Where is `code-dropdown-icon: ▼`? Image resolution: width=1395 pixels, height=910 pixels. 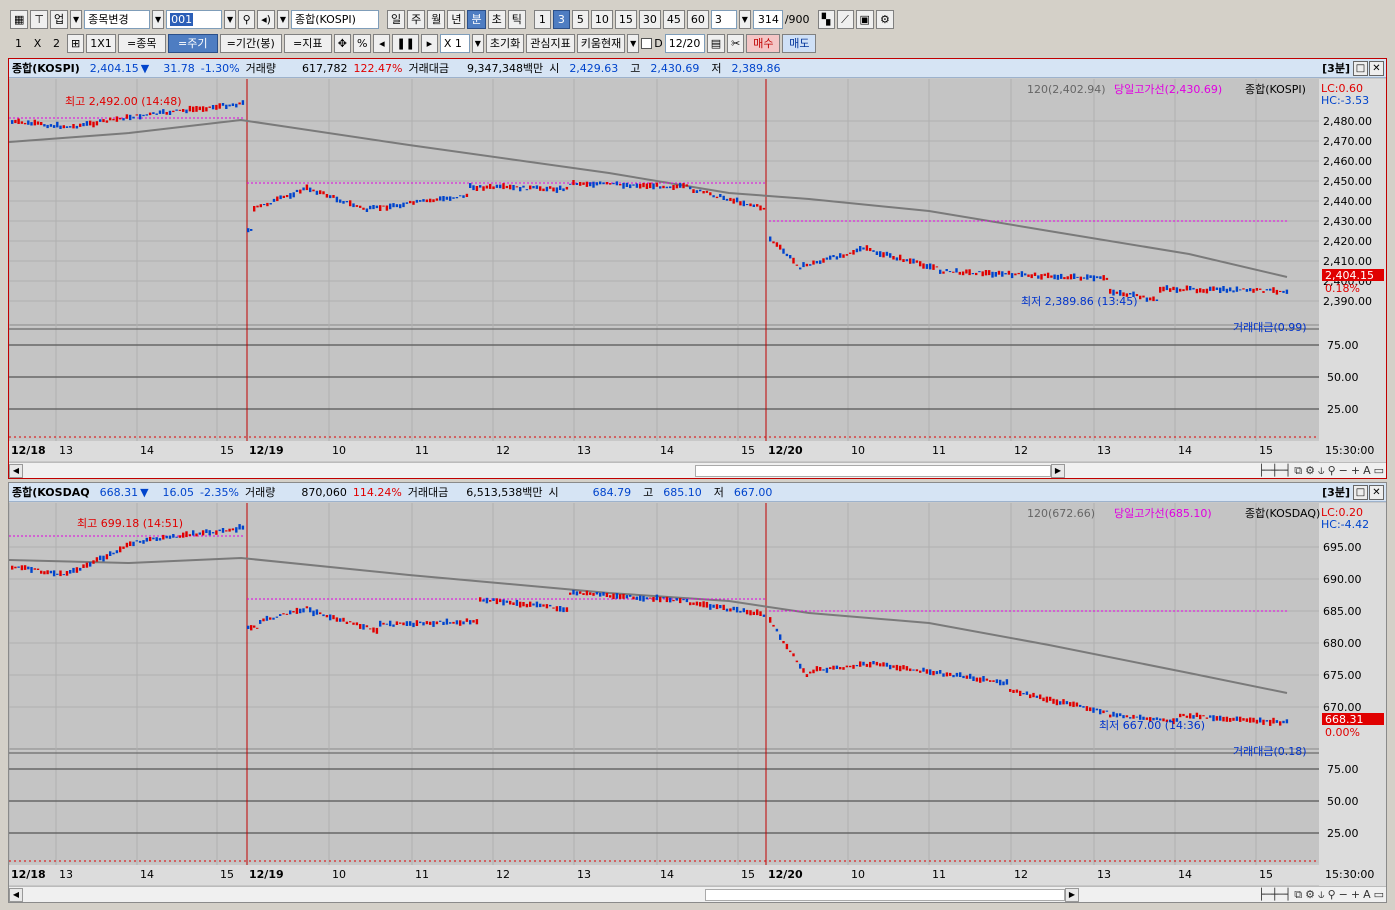 code-dropdown-icon: ▼ is located at coordinates (230, 19).